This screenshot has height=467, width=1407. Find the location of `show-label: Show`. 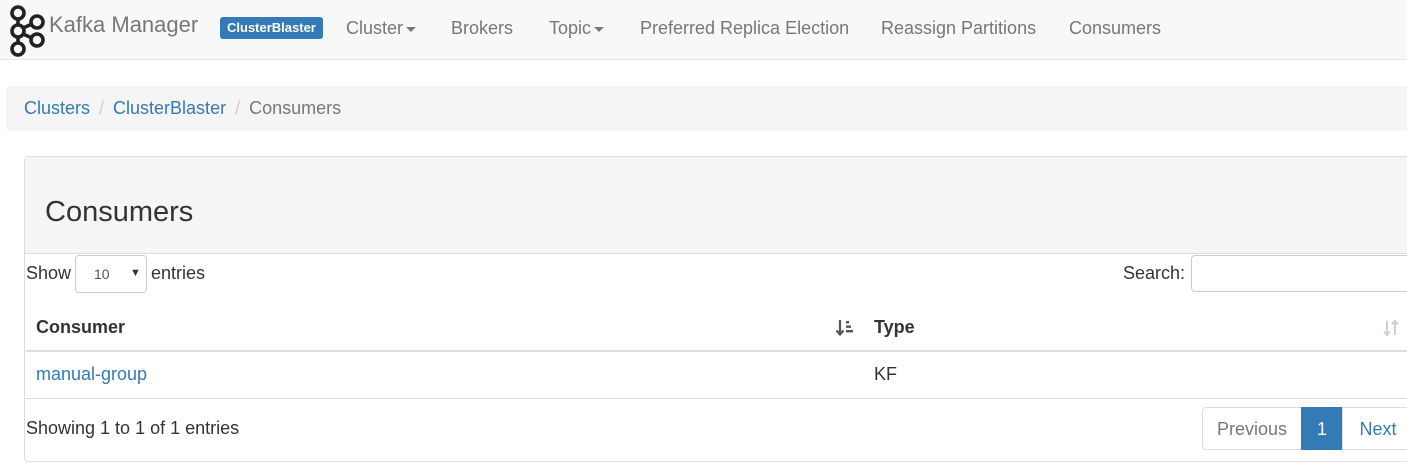

show-label: Show is located at coordinates (49, 273).